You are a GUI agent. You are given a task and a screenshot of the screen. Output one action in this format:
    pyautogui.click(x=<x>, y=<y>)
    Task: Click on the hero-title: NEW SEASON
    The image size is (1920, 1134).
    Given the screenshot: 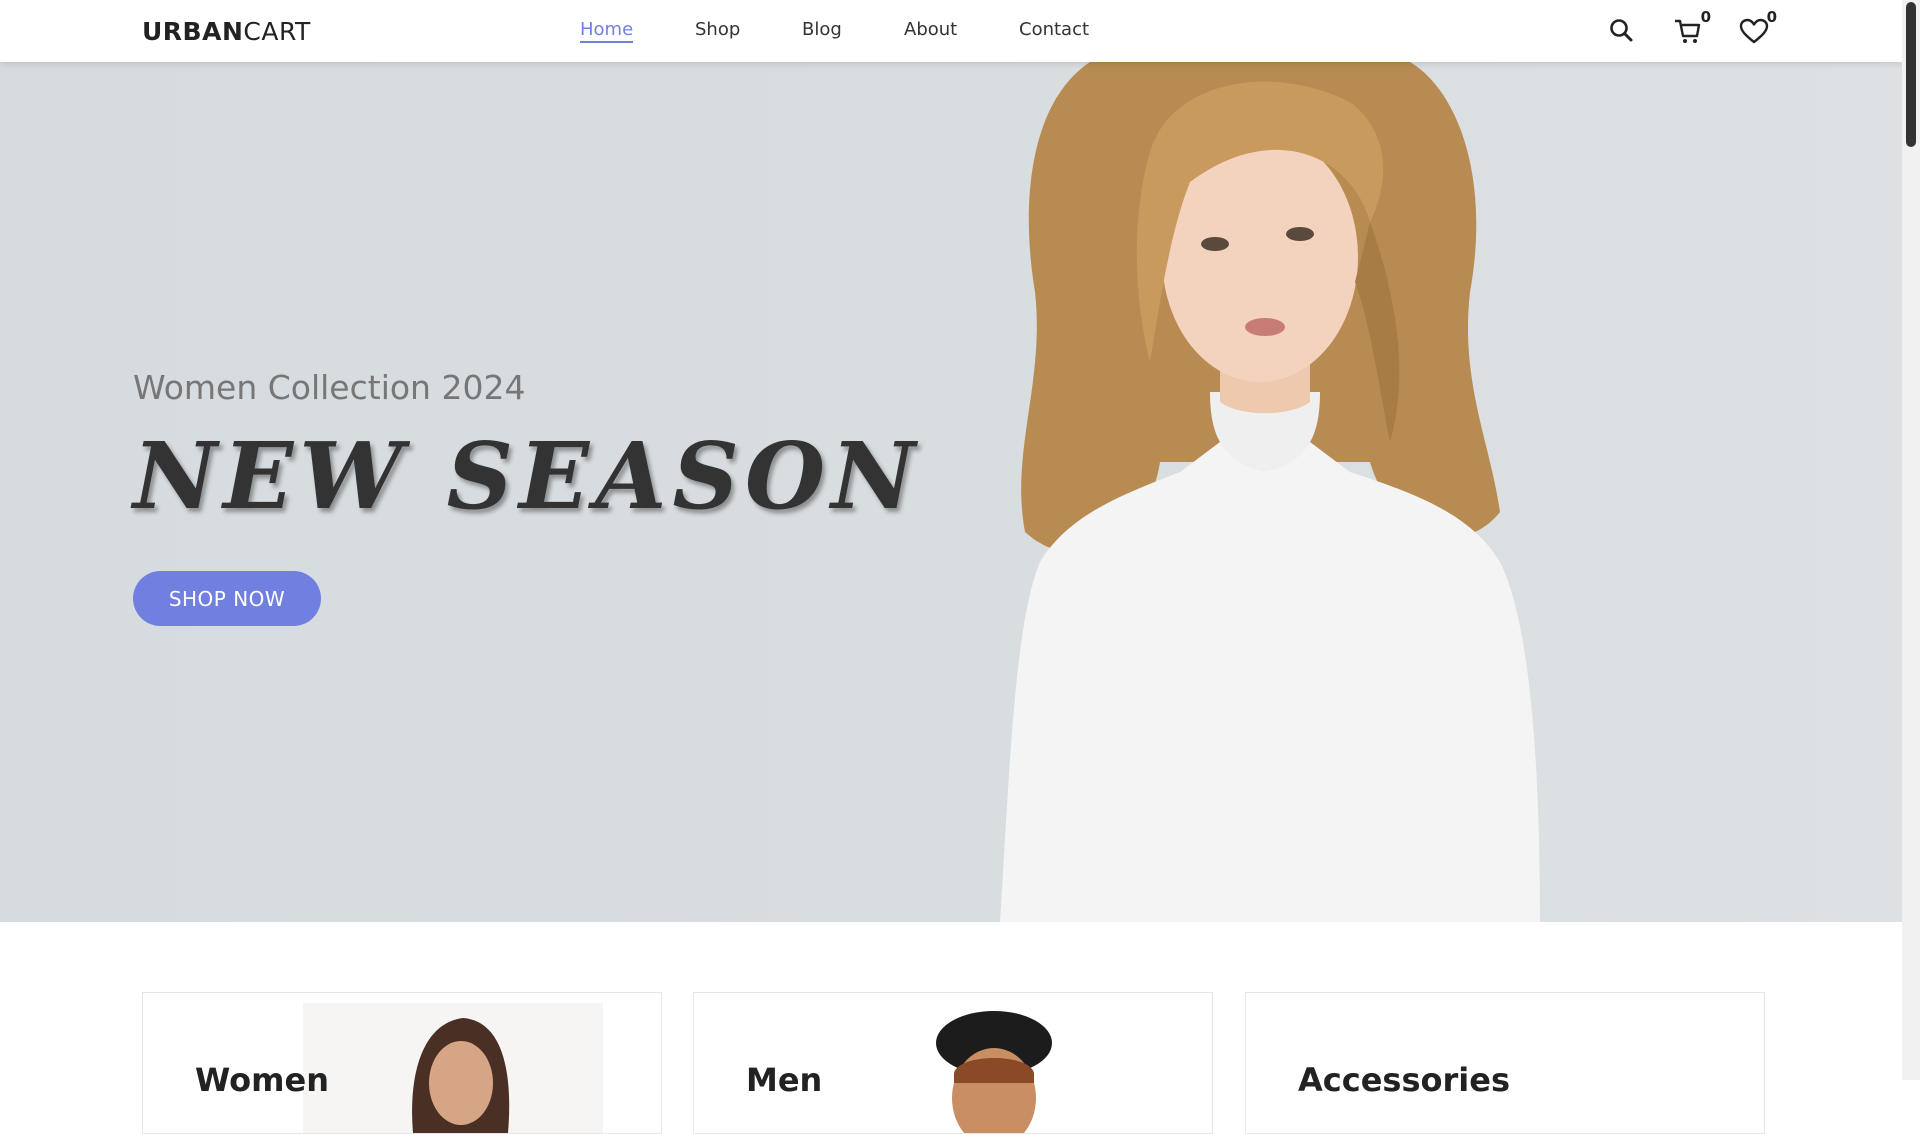 What is the action you would take?
    pyautogui.click(x=527, y=476)
    